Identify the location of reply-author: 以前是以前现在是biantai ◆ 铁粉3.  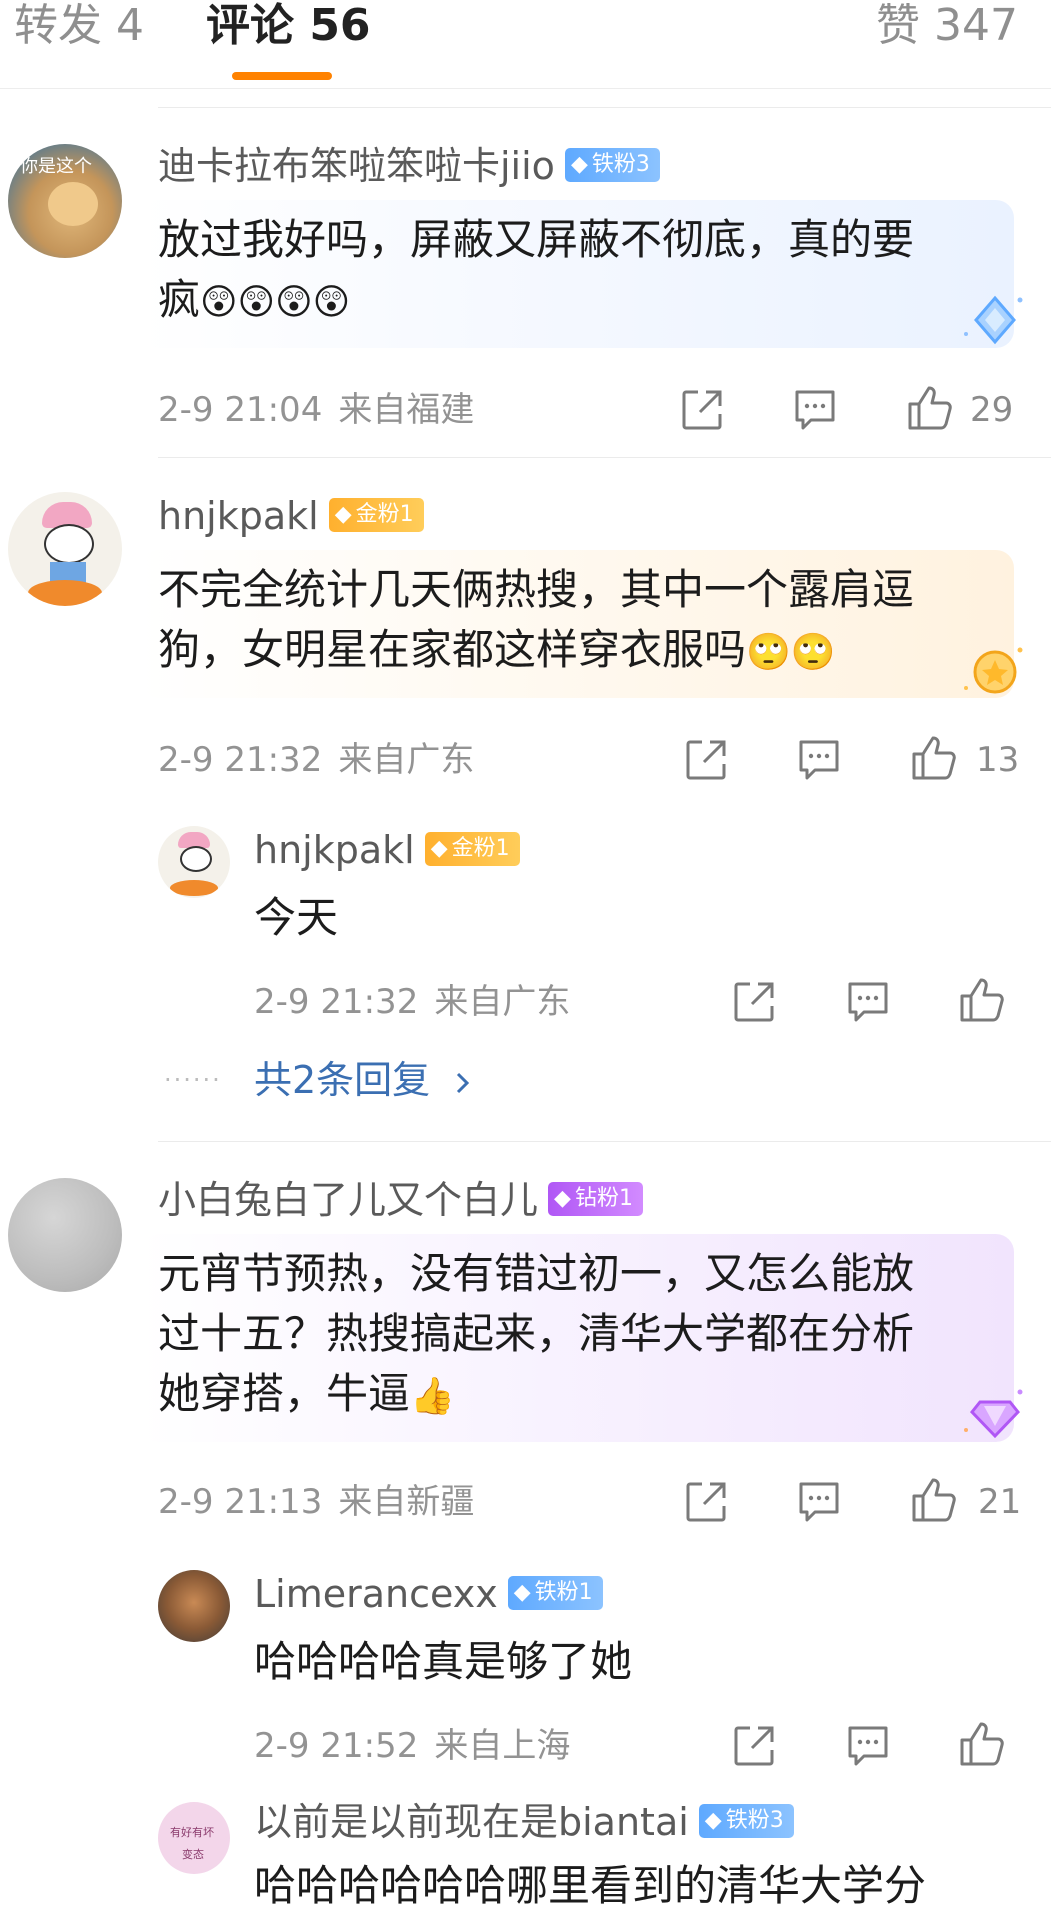
(524, 1822).